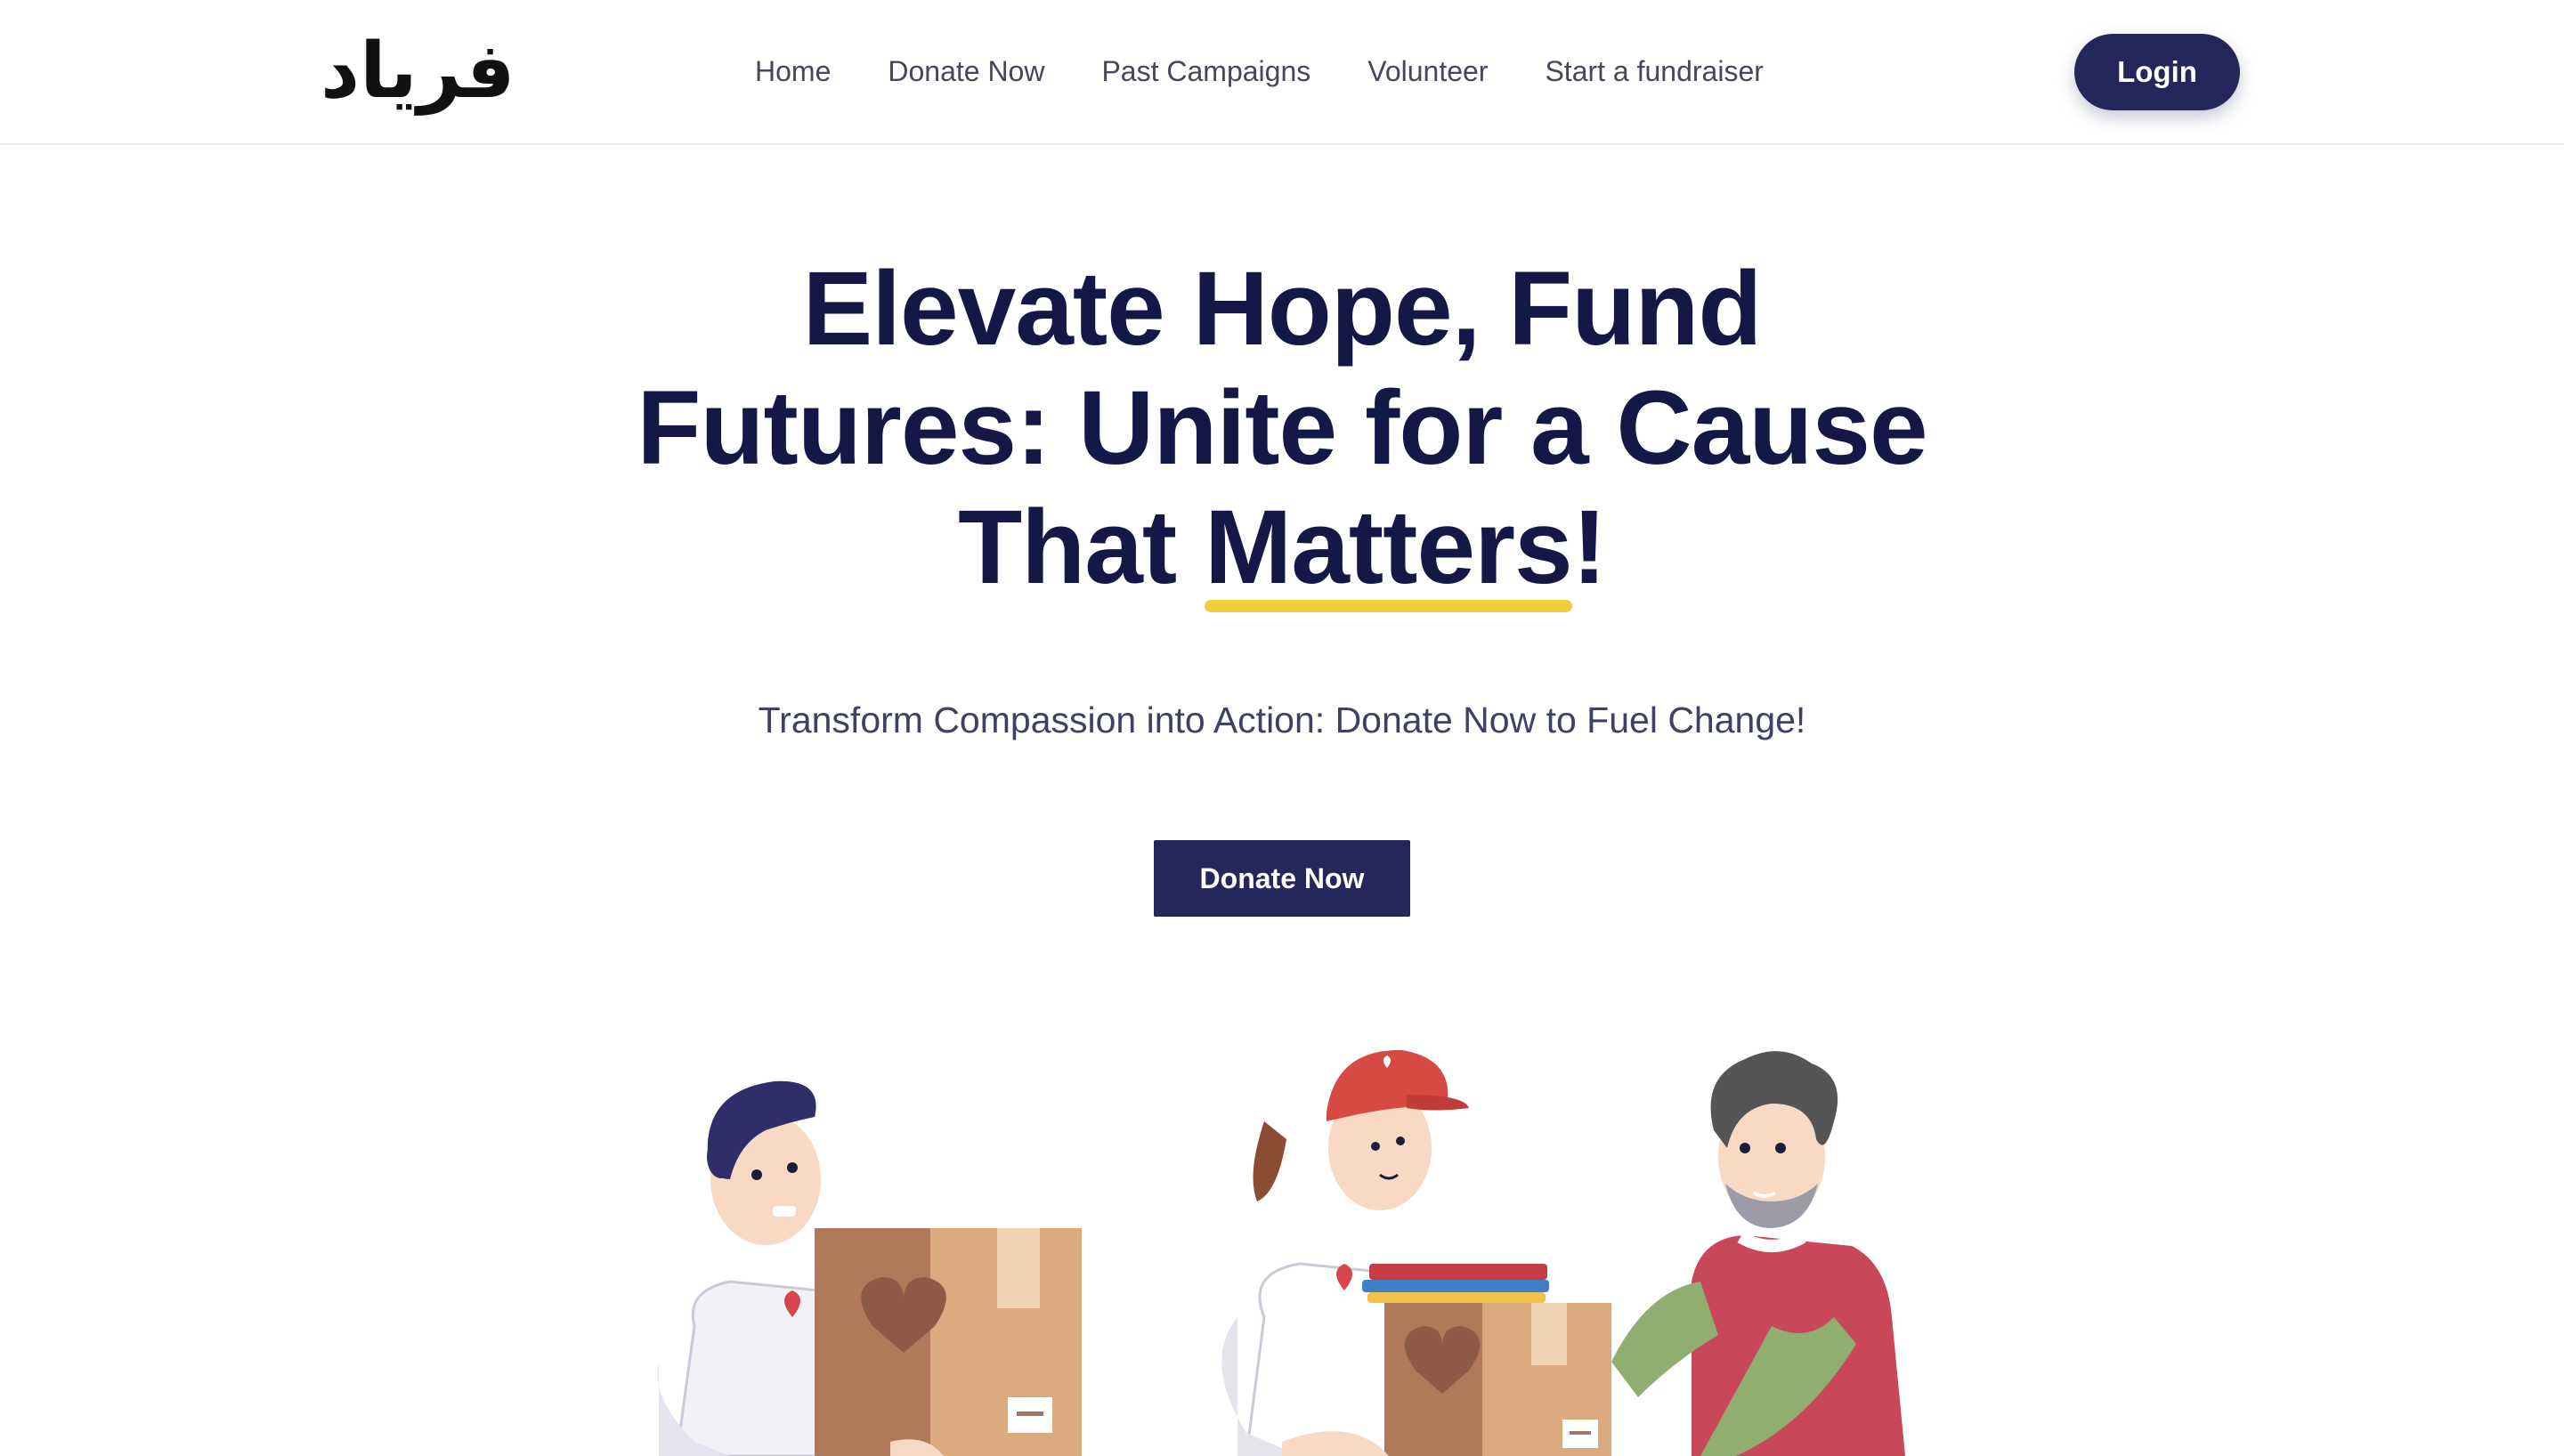 The image size is (2564, 1456). I want to click on donate-now-button: Donate Now, so click(1282, 878).